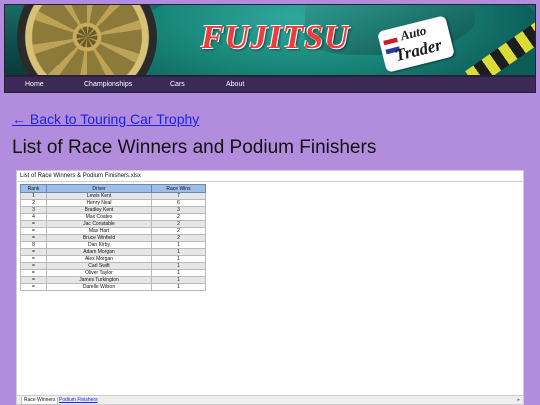 The image size is (540, 405). Describe the element at coordinates (177, 84) in the screenshot. I see `nav-item-cars: Cars` at that location.